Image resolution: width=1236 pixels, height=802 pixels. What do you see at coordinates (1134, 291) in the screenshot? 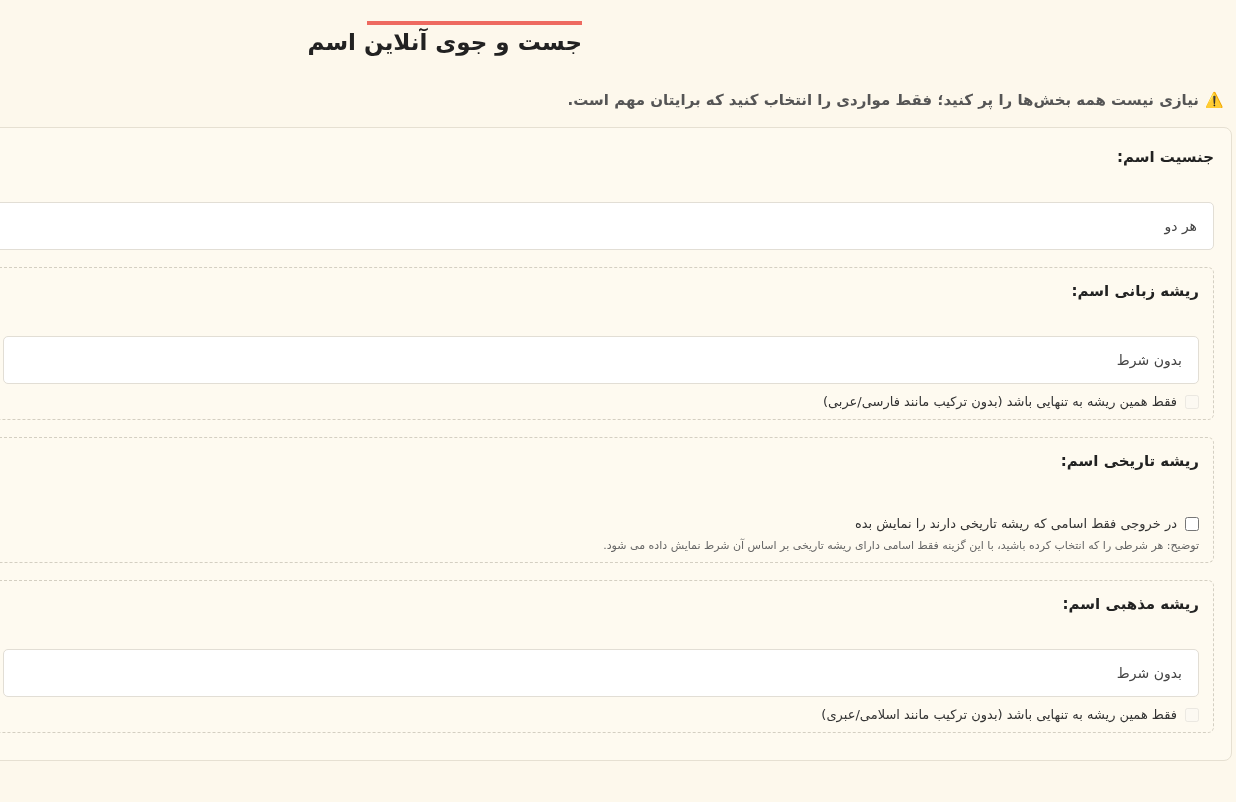
I see `section-label: ریشه زبانی اسم:` at bounding box center [1134, 291].